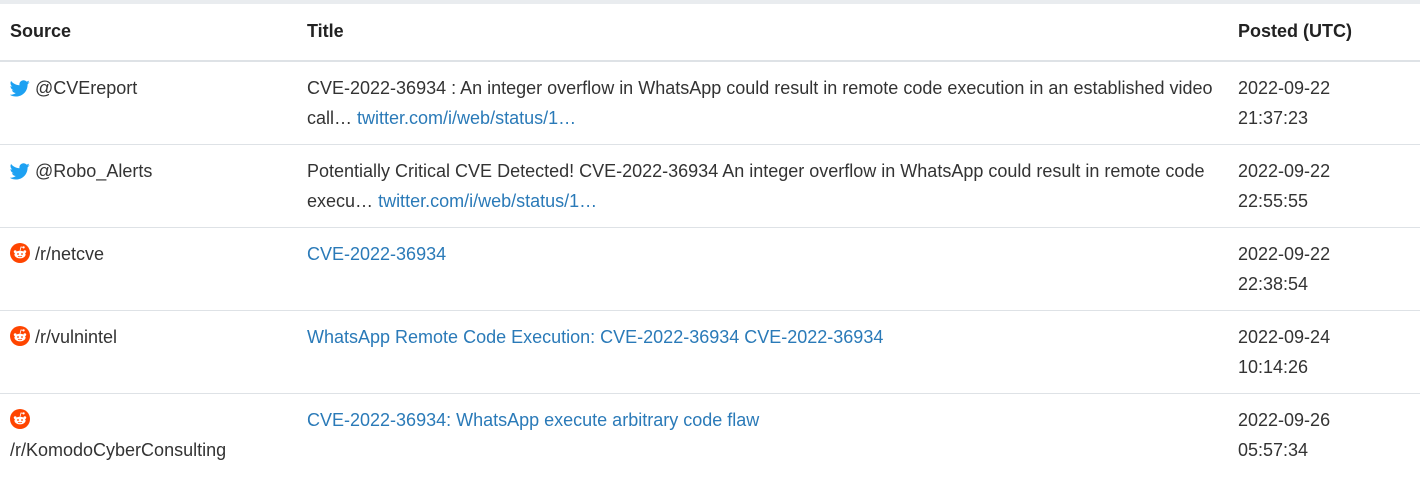 The width and height of the screenshot is (1420, 501). What do you see at coordinates (149, 269) in the screenshot?
I see `source-cell: /r/netcve` at bounding box center [149, 269].